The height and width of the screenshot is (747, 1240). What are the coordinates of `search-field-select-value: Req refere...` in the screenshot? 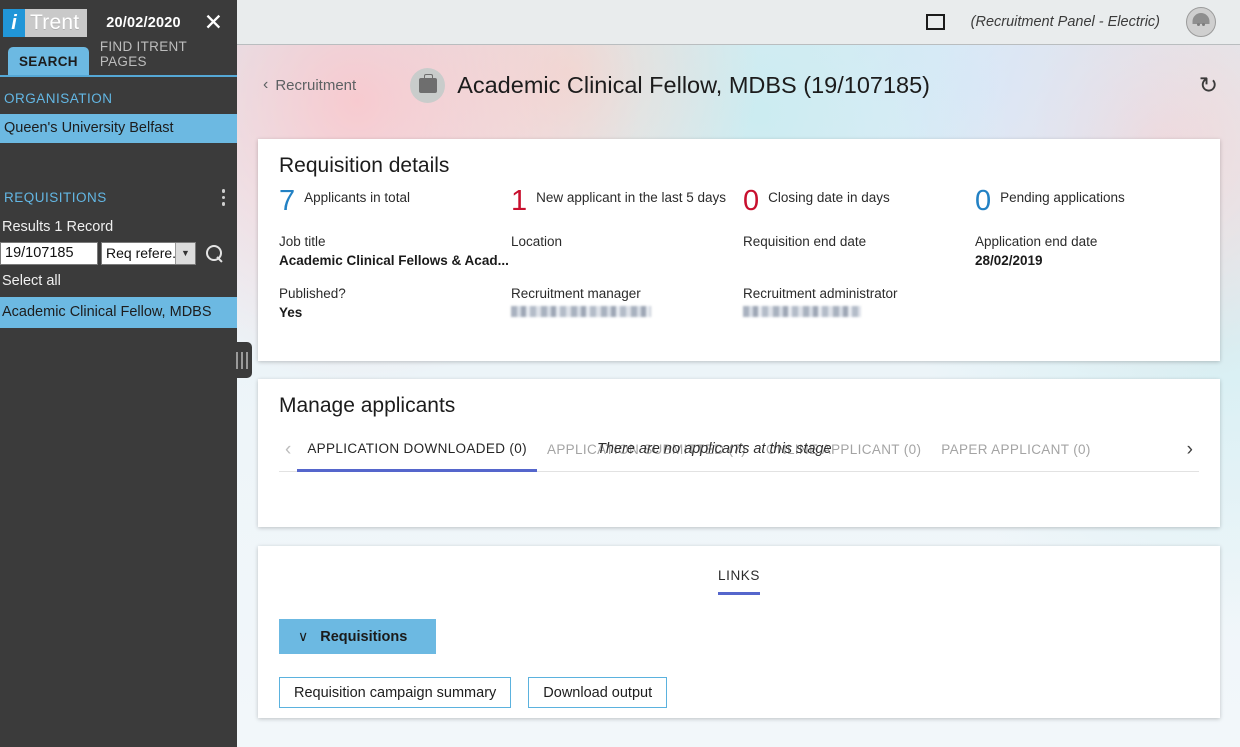 It's located at (145, 253).